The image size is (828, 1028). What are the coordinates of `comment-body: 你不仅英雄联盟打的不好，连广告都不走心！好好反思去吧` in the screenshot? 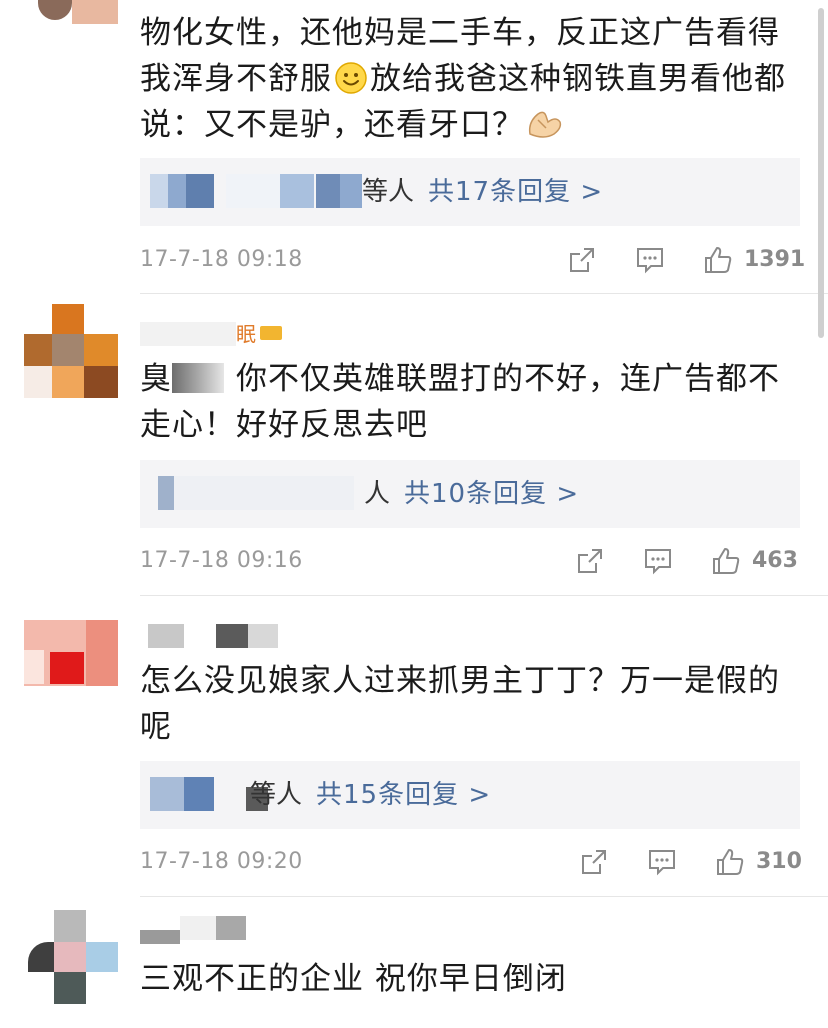 It's located at (460, 402).